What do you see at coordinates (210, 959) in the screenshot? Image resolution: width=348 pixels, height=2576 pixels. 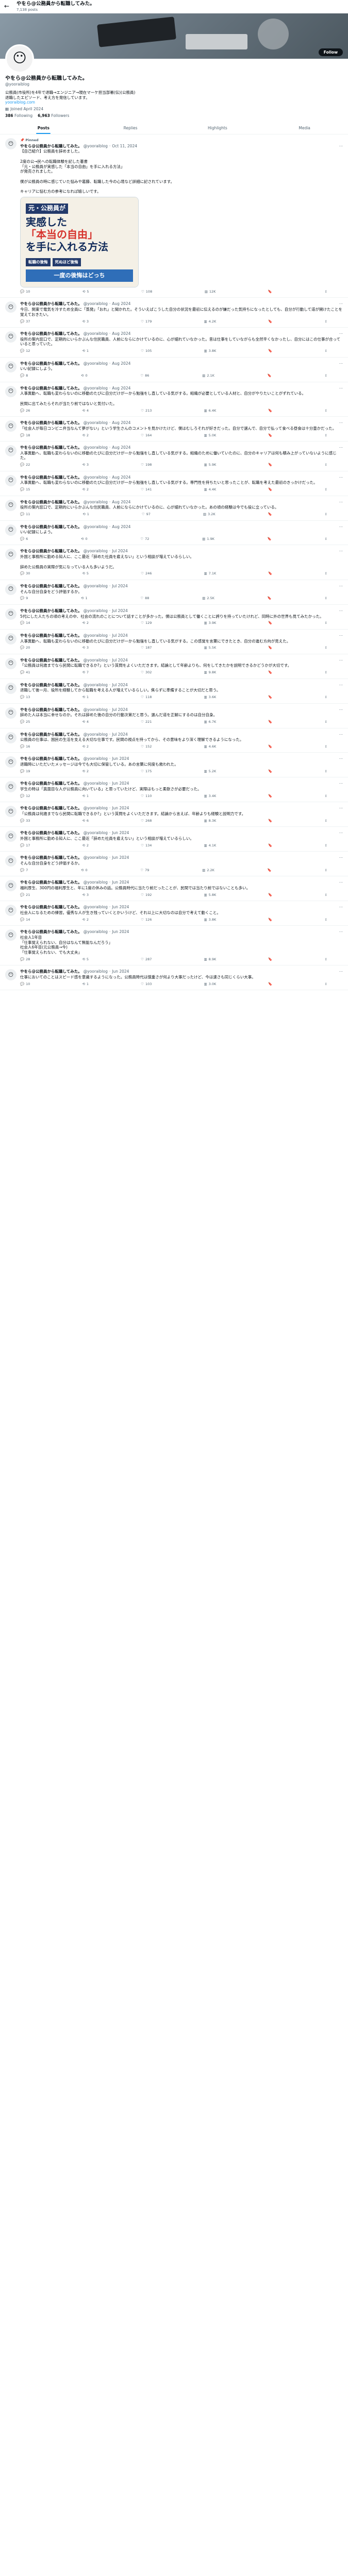 I see `views-button: ▥ 8.9K` at bounding box center [210, 959].